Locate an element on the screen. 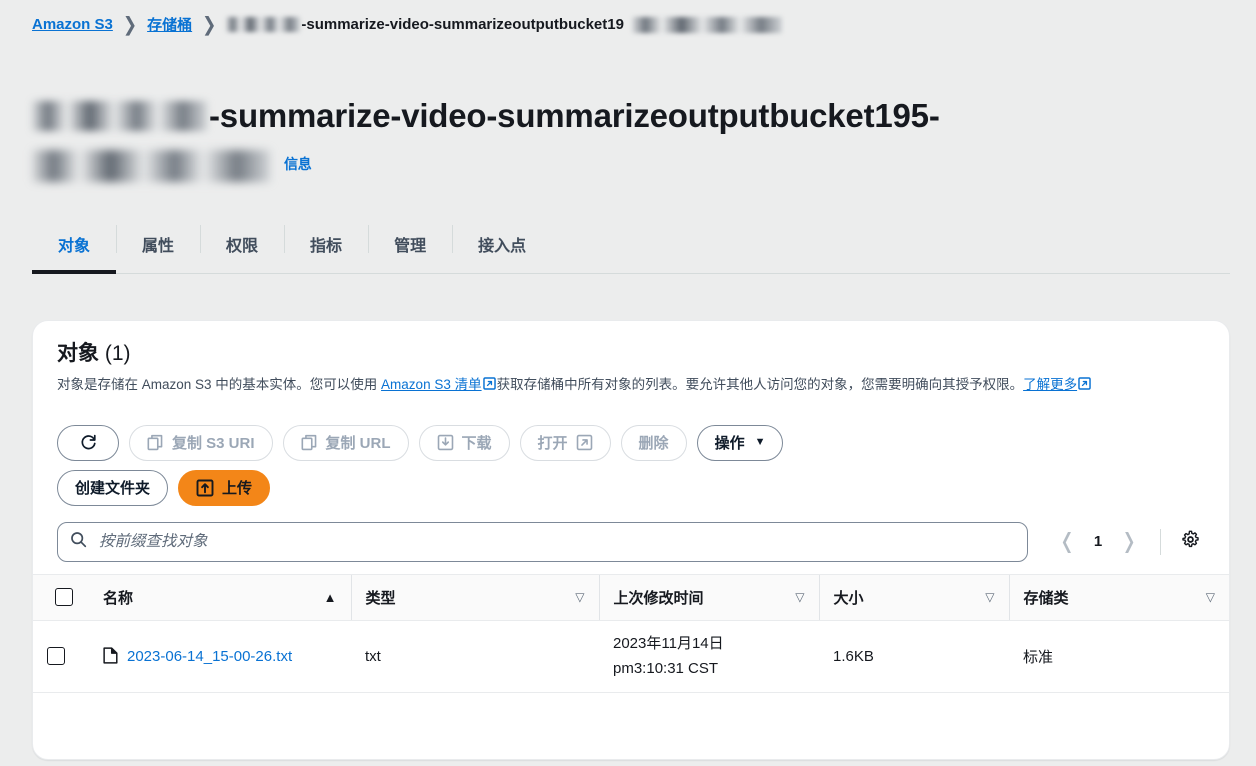 The height and width of the screenshot is (766, 1256). tab-objects: 对象 is located at coordinates (74, 244).